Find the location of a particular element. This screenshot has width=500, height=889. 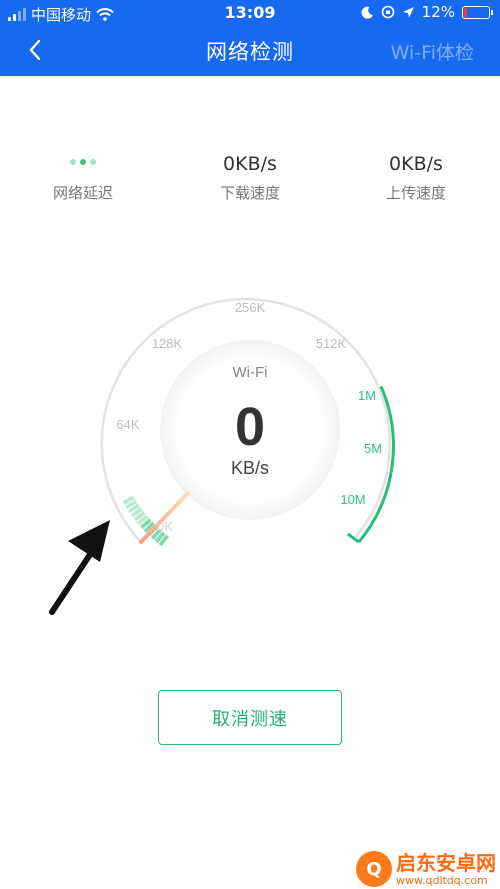

download-label: 下载速度 is located at coordinates (249, 193).